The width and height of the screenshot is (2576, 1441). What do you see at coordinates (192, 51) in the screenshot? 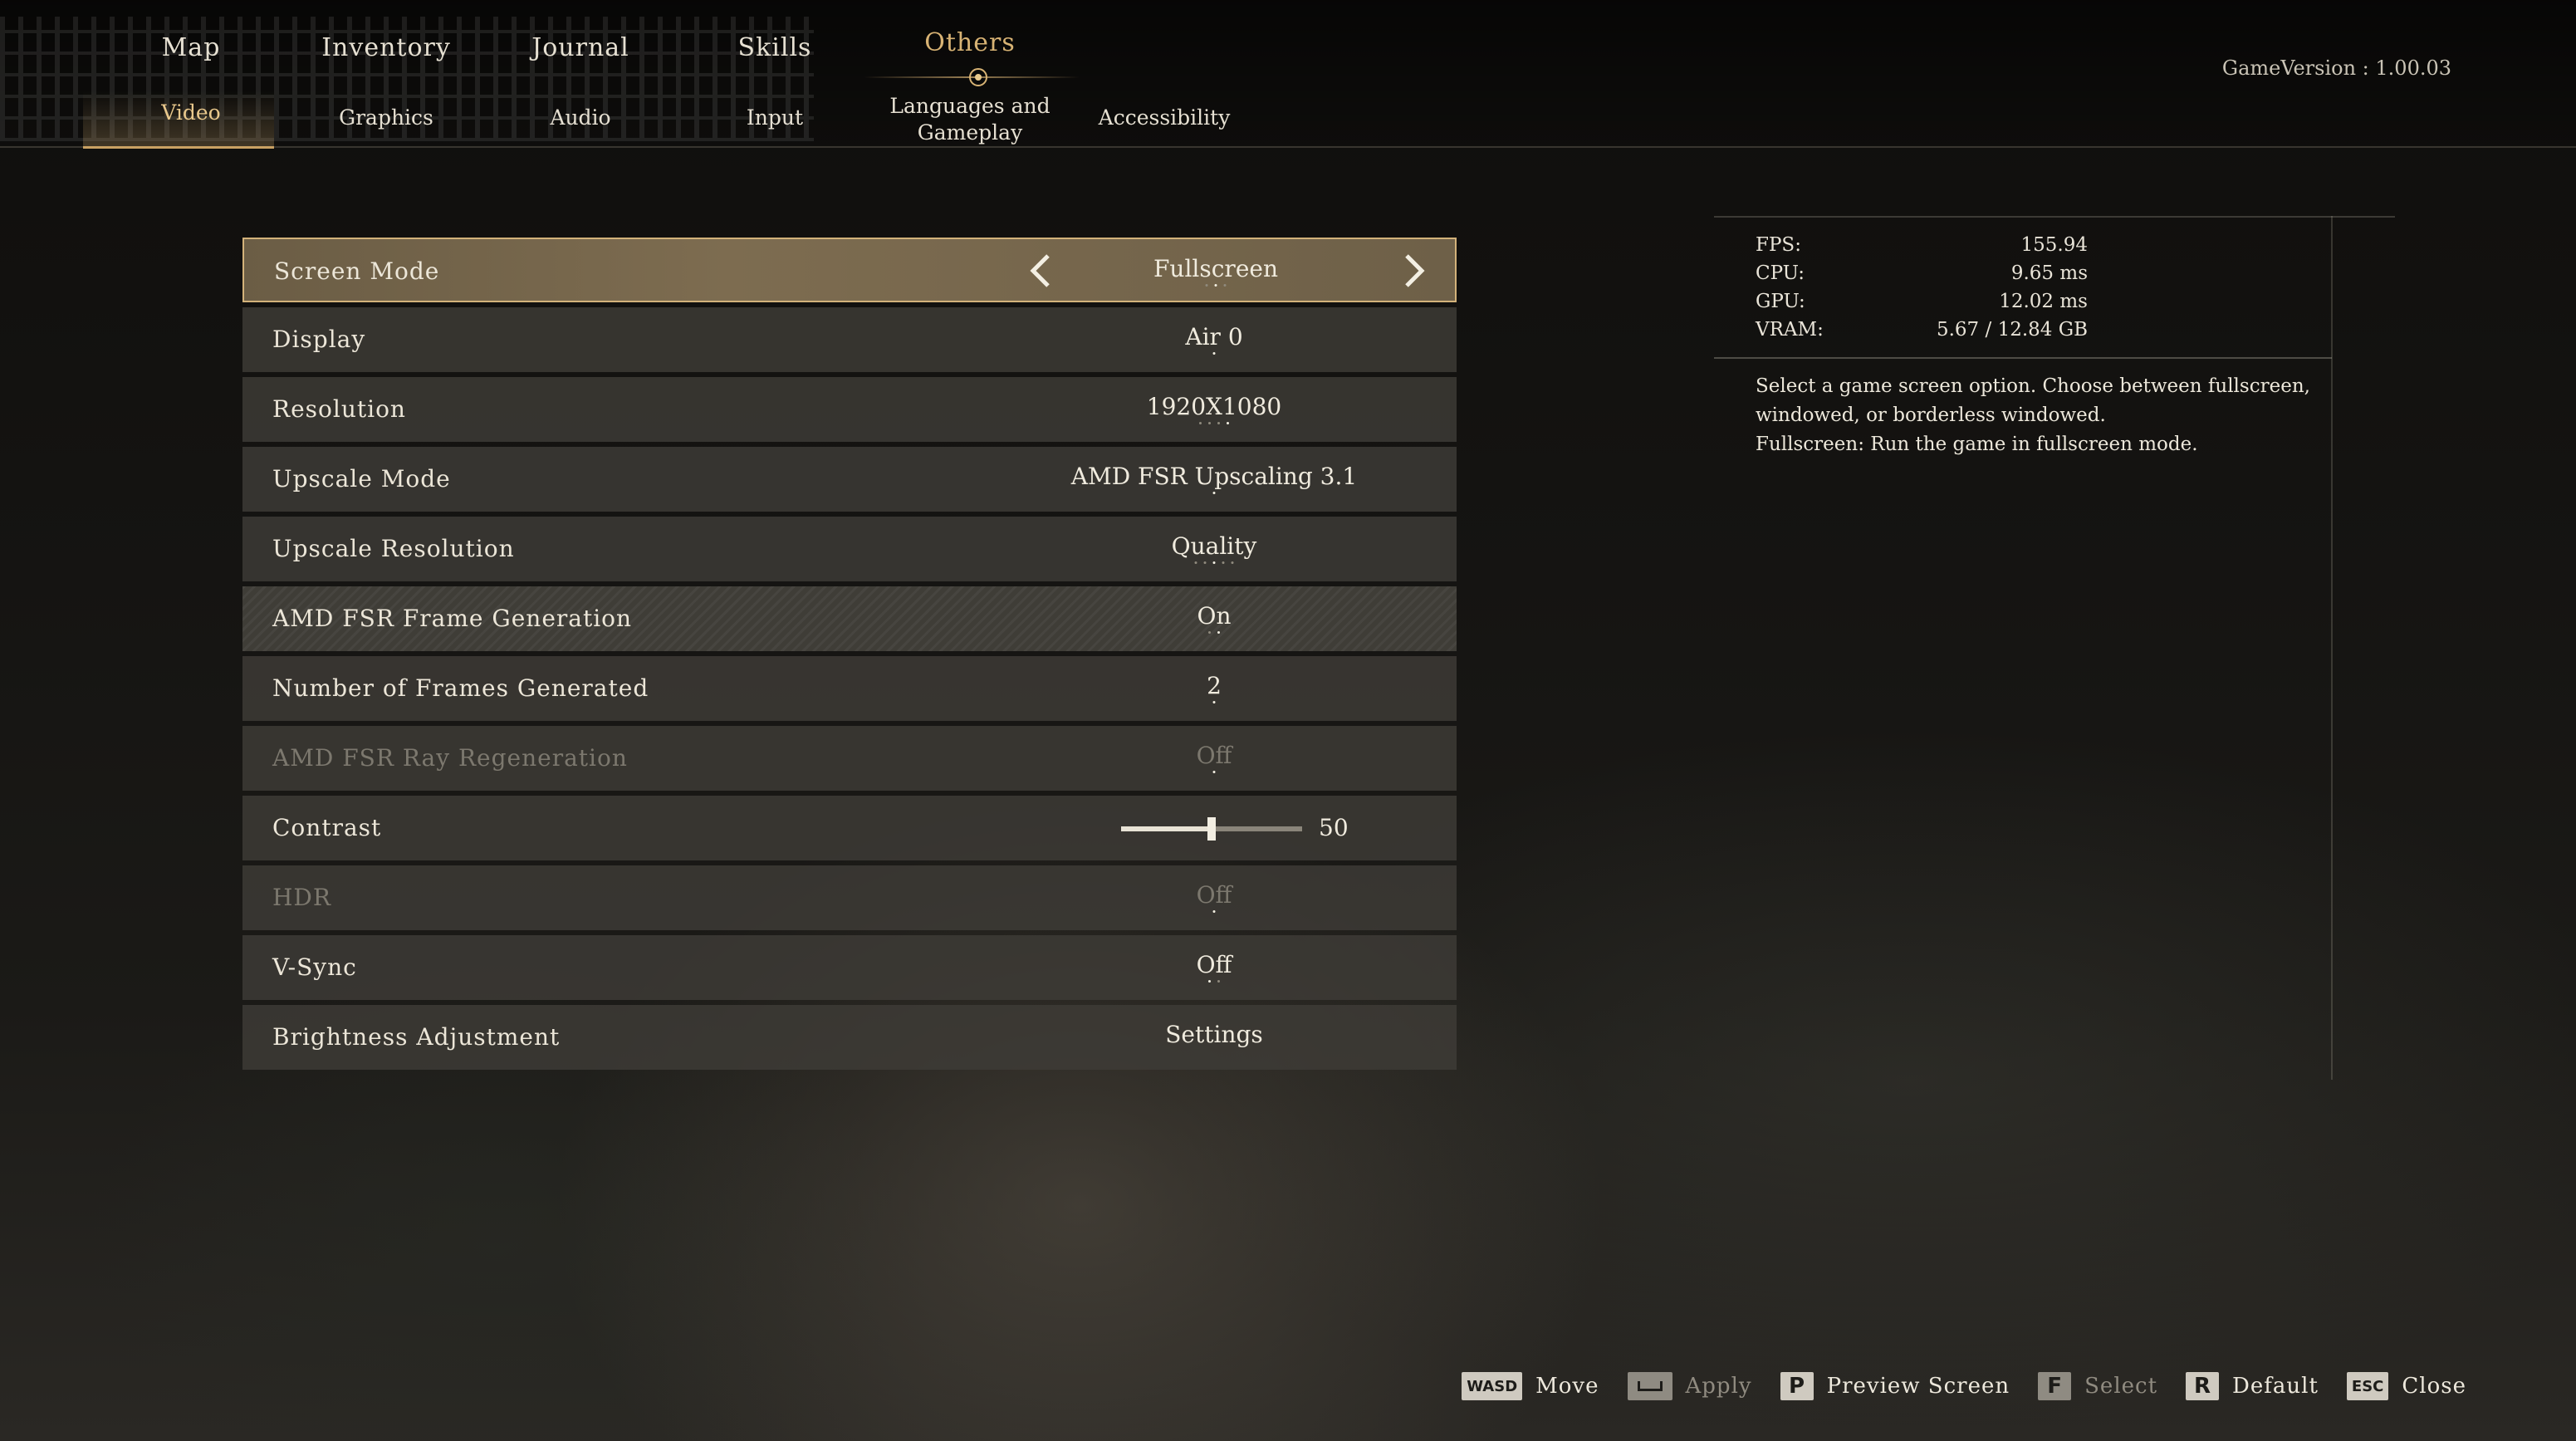
I see `tab-map: Map` at bounding box center [192, 51].